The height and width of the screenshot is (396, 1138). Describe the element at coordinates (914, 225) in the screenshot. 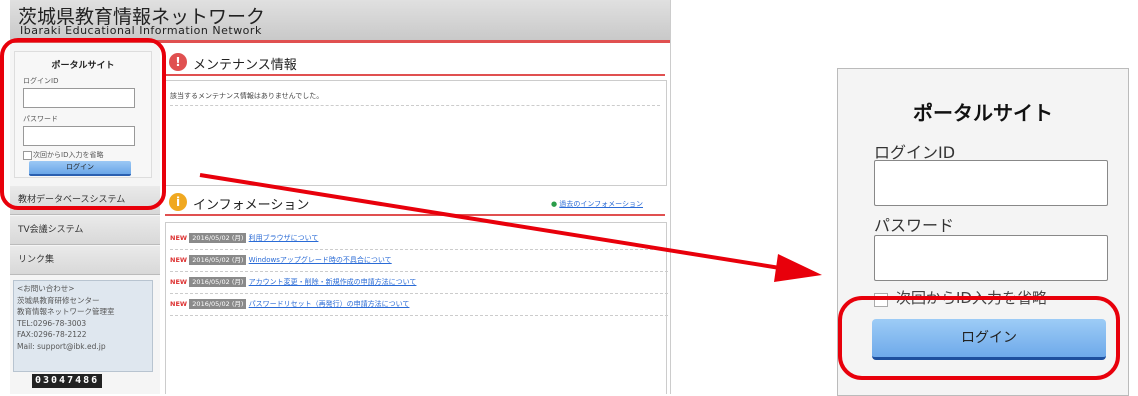

I see `zoomed-password-label: パスワード` at that location.